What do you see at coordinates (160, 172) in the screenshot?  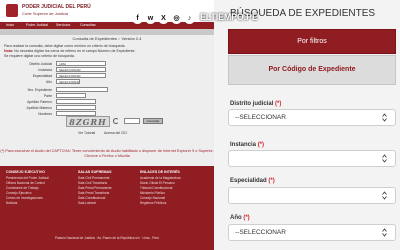 I see `footer-heading: ENLACES DE INTERÉS` at bounding box center [160, 172].